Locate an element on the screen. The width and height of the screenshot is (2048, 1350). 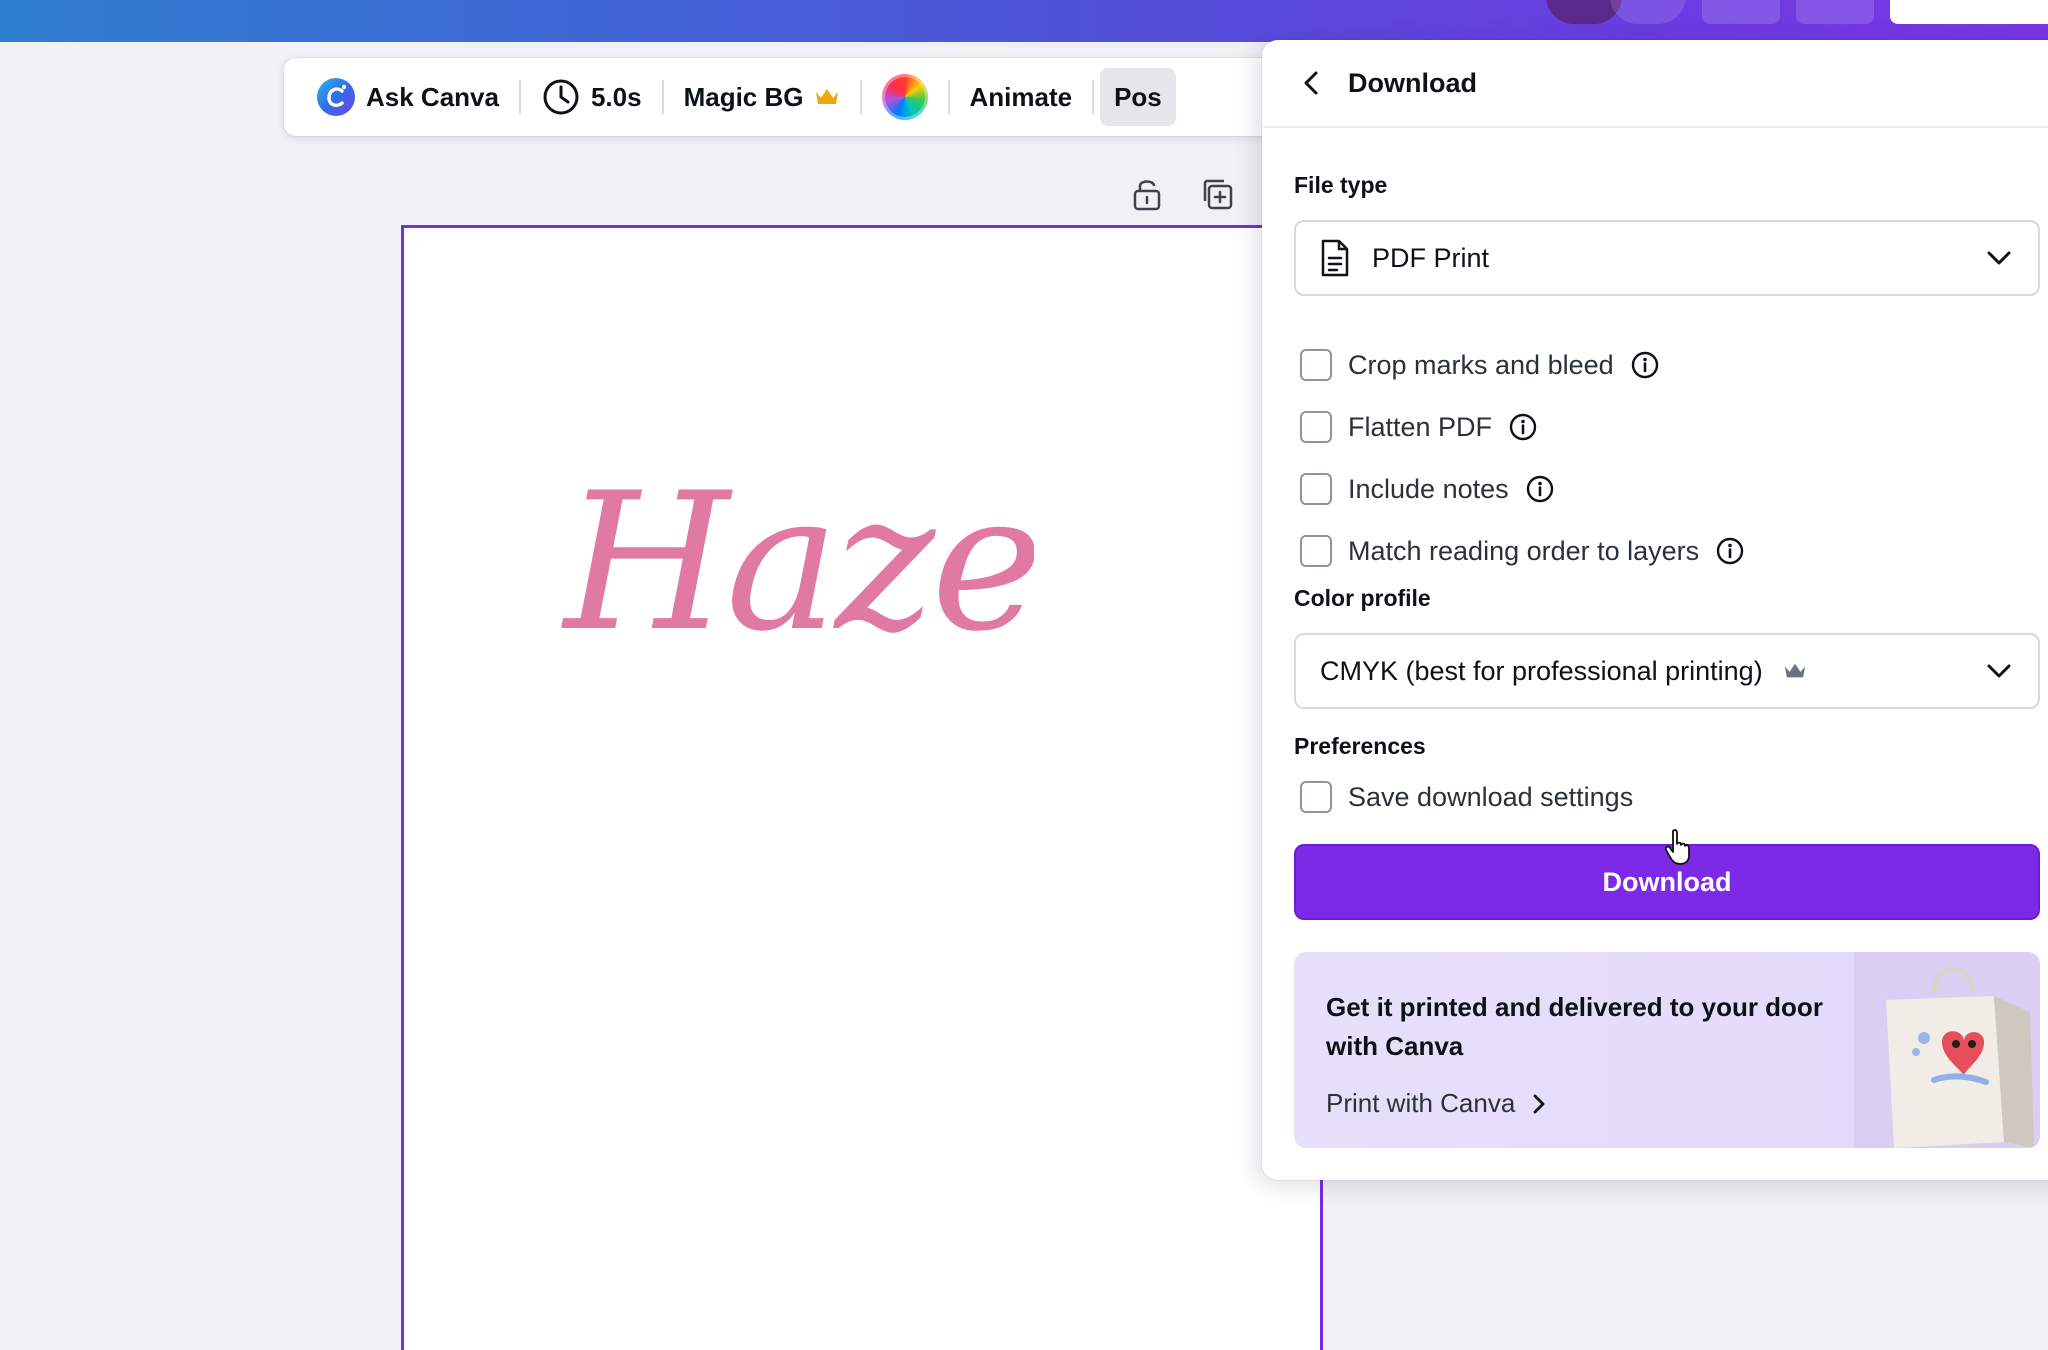
lock-page-button is located at coordinates (1147, 194).